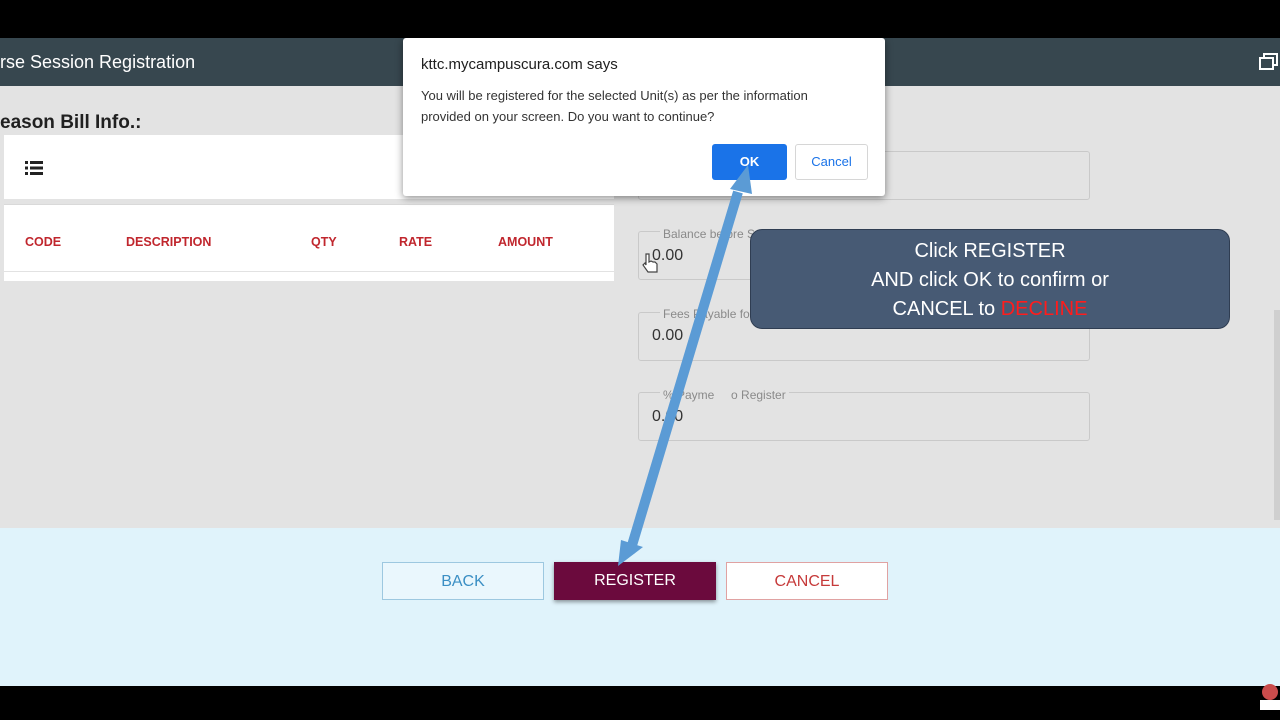 The image size is (1280, 720). What do you see at coordinates (650, 263) in the screenshot?
I see `hand-cursor-icon` at bounding box center [650, 263].